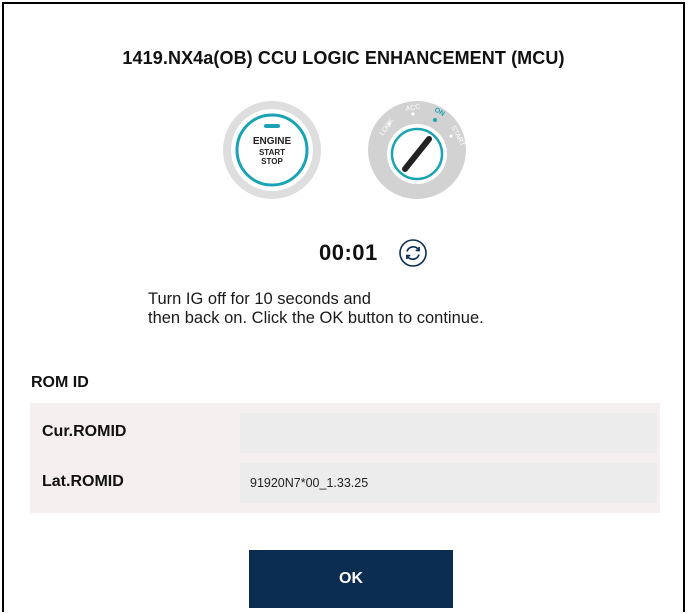 This screenshot has height=614, width=689. Describe the element at coordinates (448, 433) in the screenshot. I see `cur-romid-value` at that location.